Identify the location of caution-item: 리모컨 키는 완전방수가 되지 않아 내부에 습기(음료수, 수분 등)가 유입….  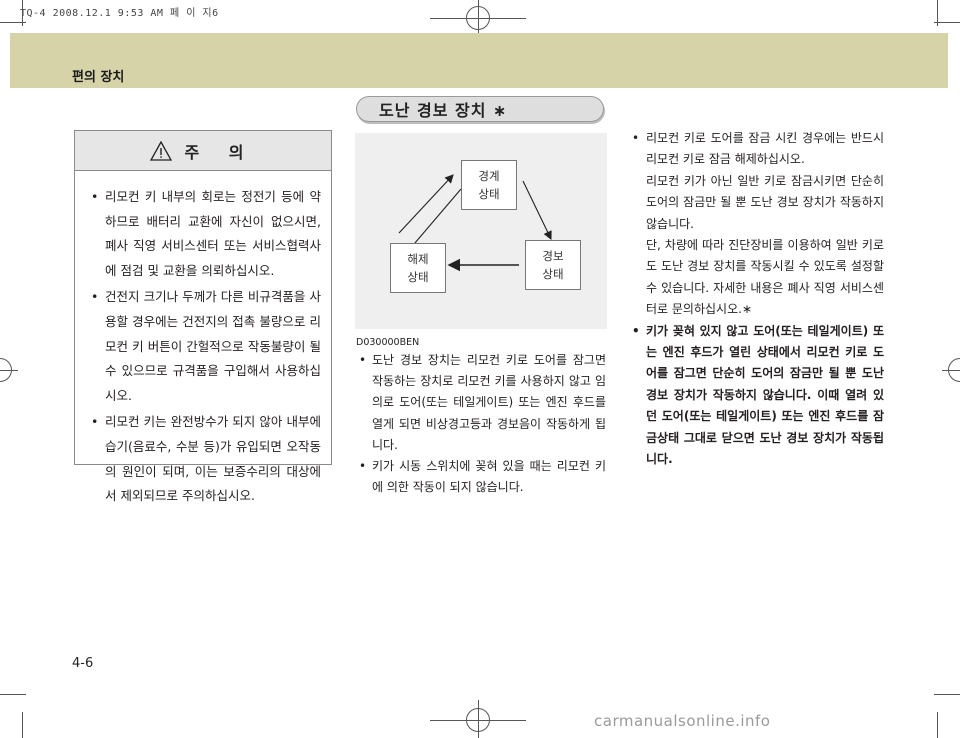
(205, 459).